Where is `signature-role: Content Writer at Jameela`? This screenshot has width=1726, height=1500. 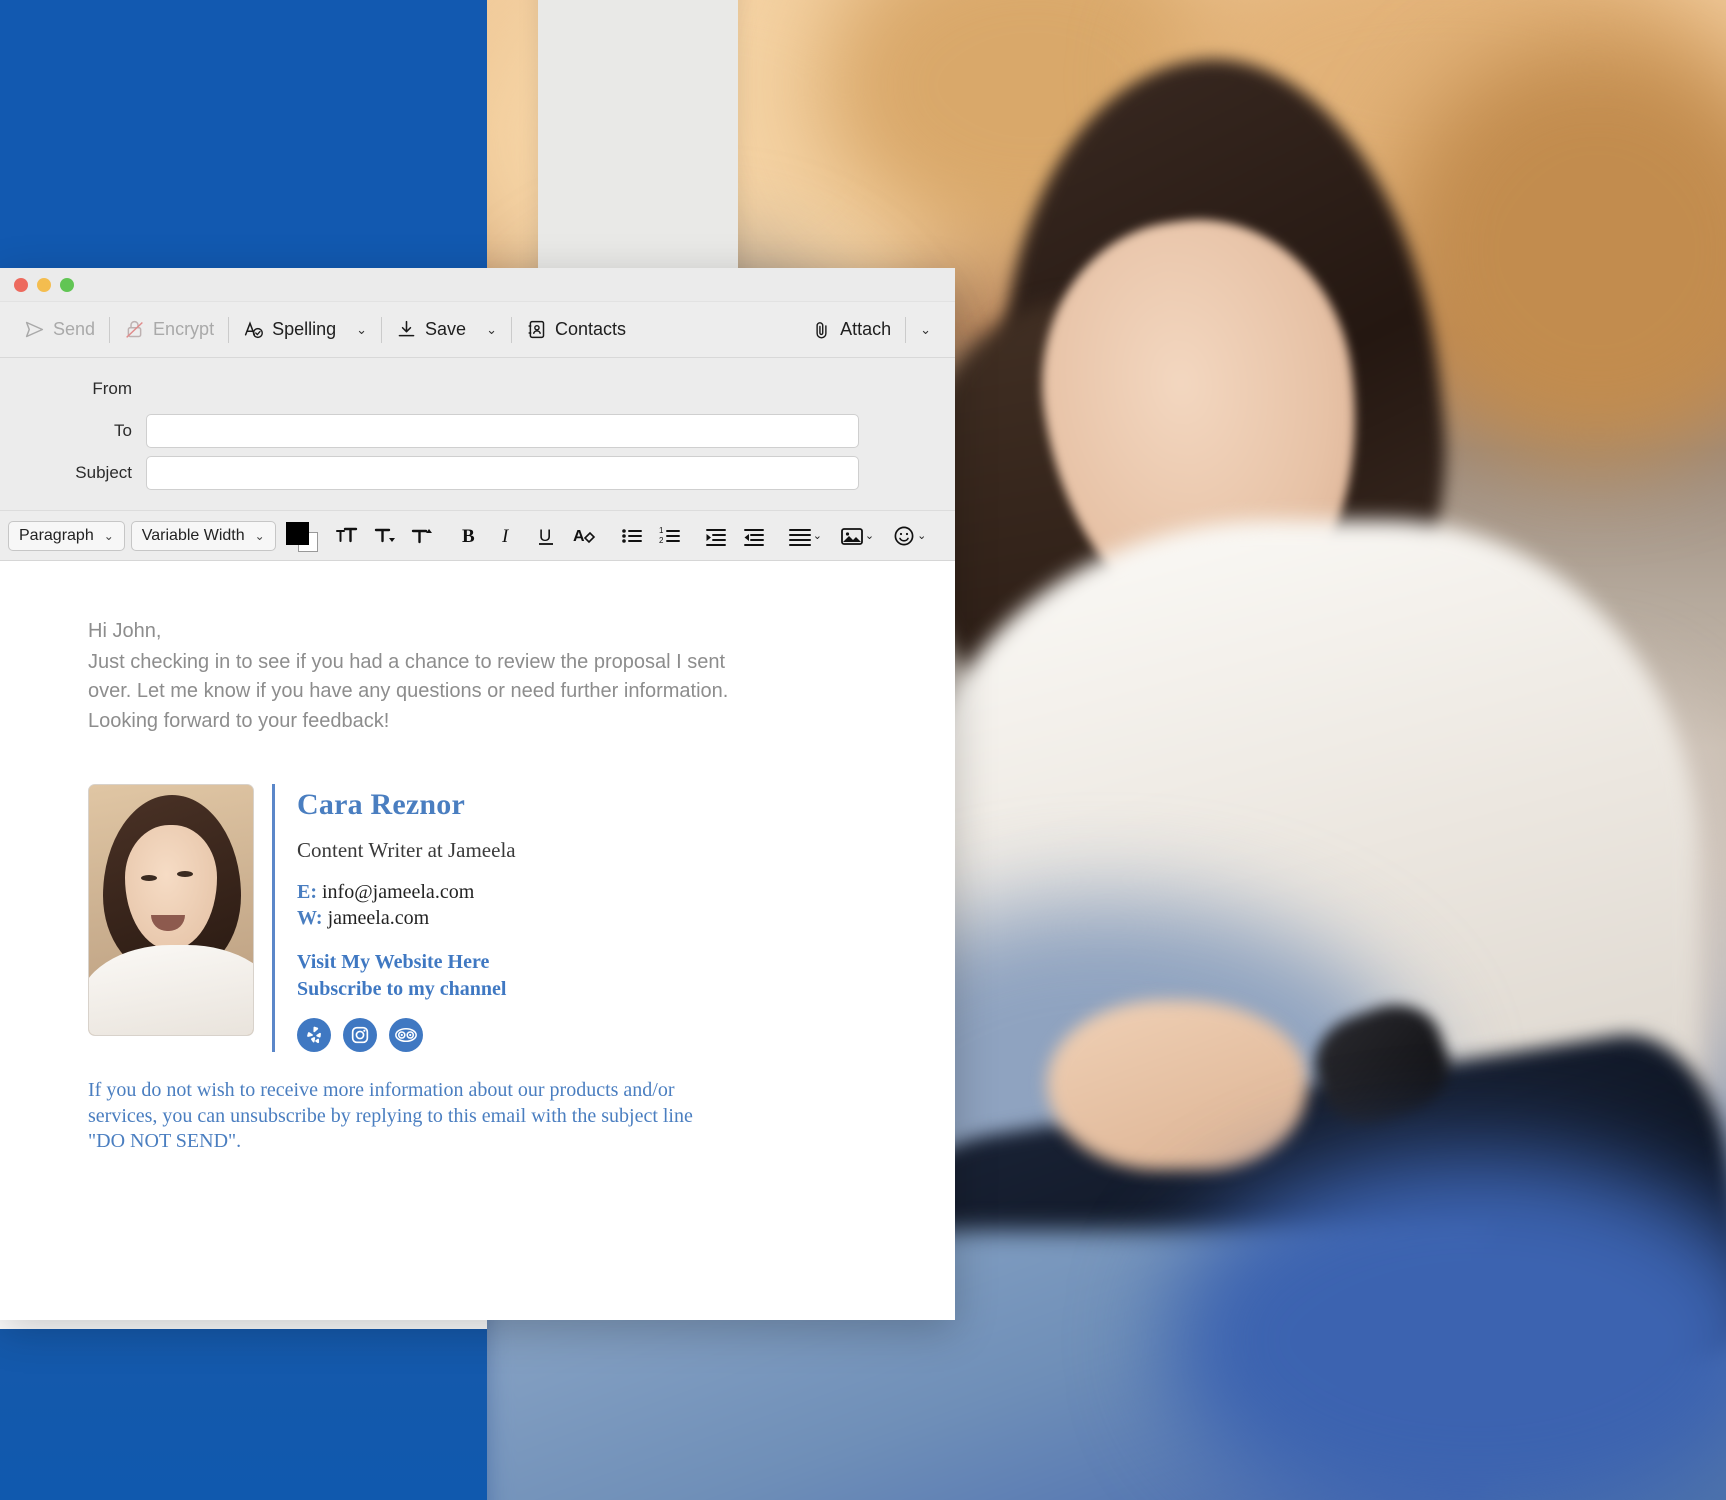
signature-role: Content Writer at Jameela is located at coordinates (406, 849).